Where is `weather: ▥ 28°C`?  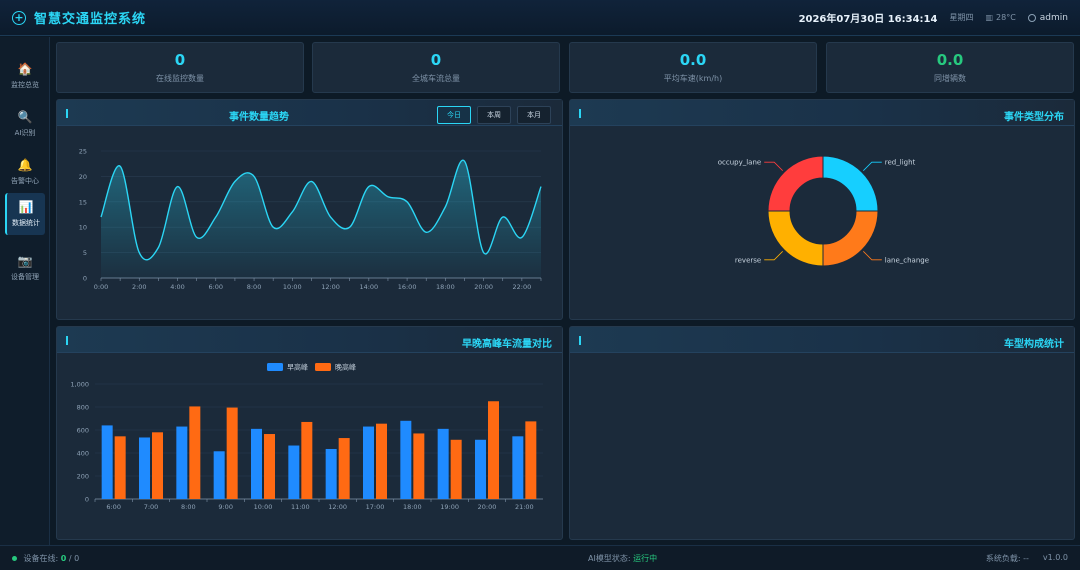
weather: ▥ 28°C is located at coordinates (1000, 17).